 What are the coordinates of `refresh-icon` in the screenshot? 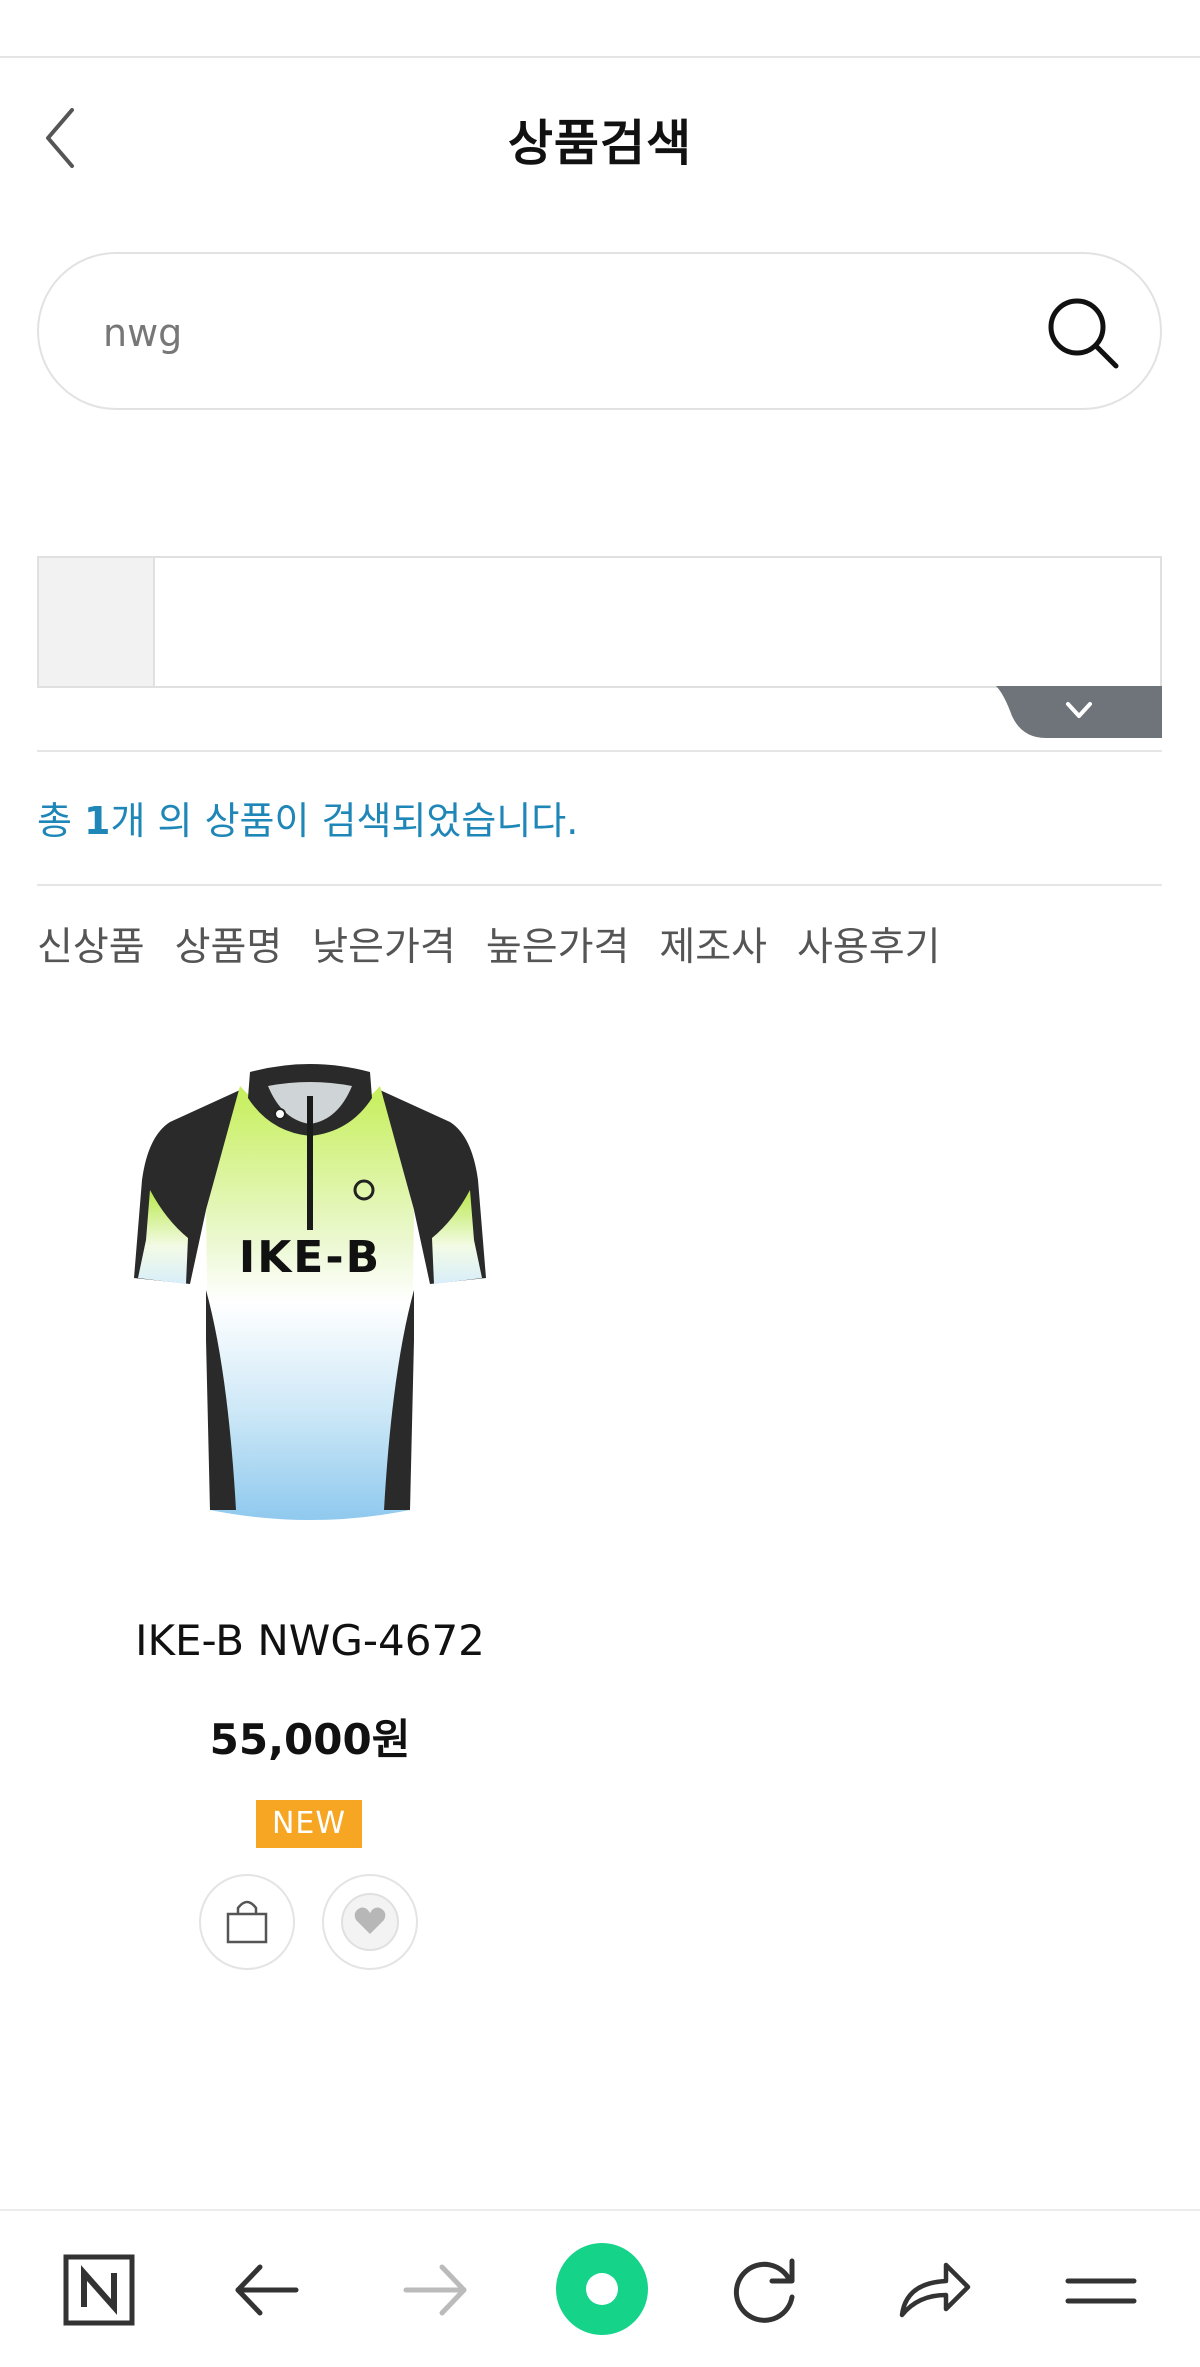 It's located at (764, 2290).